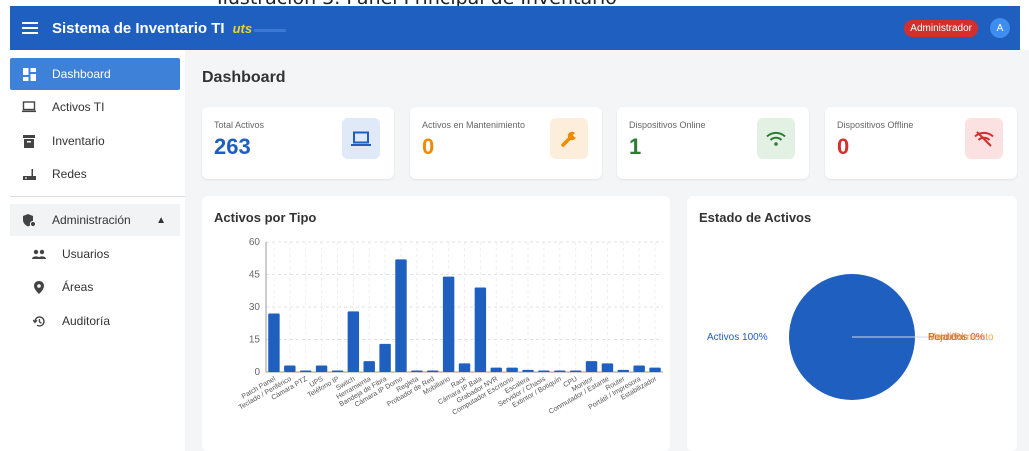  Describe the element at coordinates (86, 321) in the screenshot. I see `sidebar-item-label: Auditoría` at that location.